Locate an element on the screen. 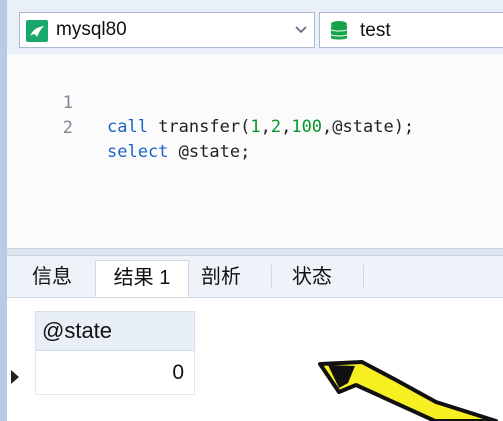 This screenshot has height=421, width=503. tab-status: 状态 is located at coordinates (312, 278).